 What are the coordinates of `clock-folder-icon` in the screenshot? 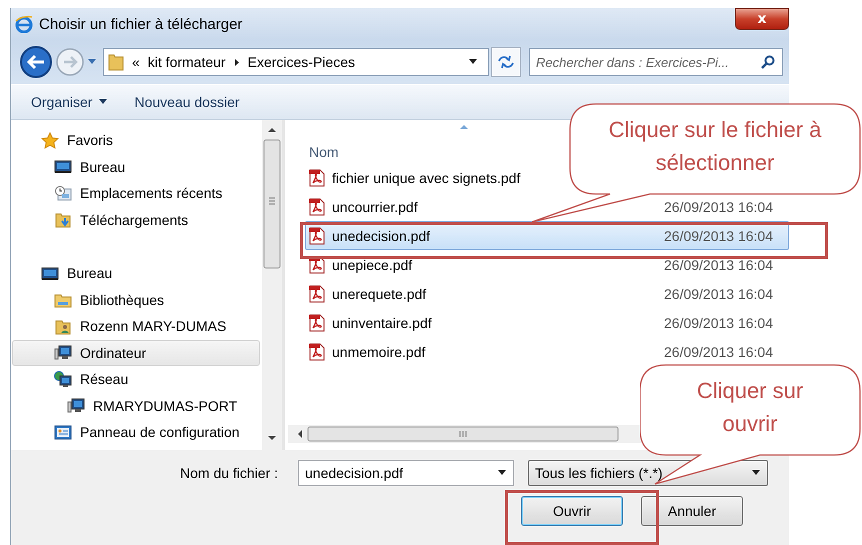 It's located at (63, 193).